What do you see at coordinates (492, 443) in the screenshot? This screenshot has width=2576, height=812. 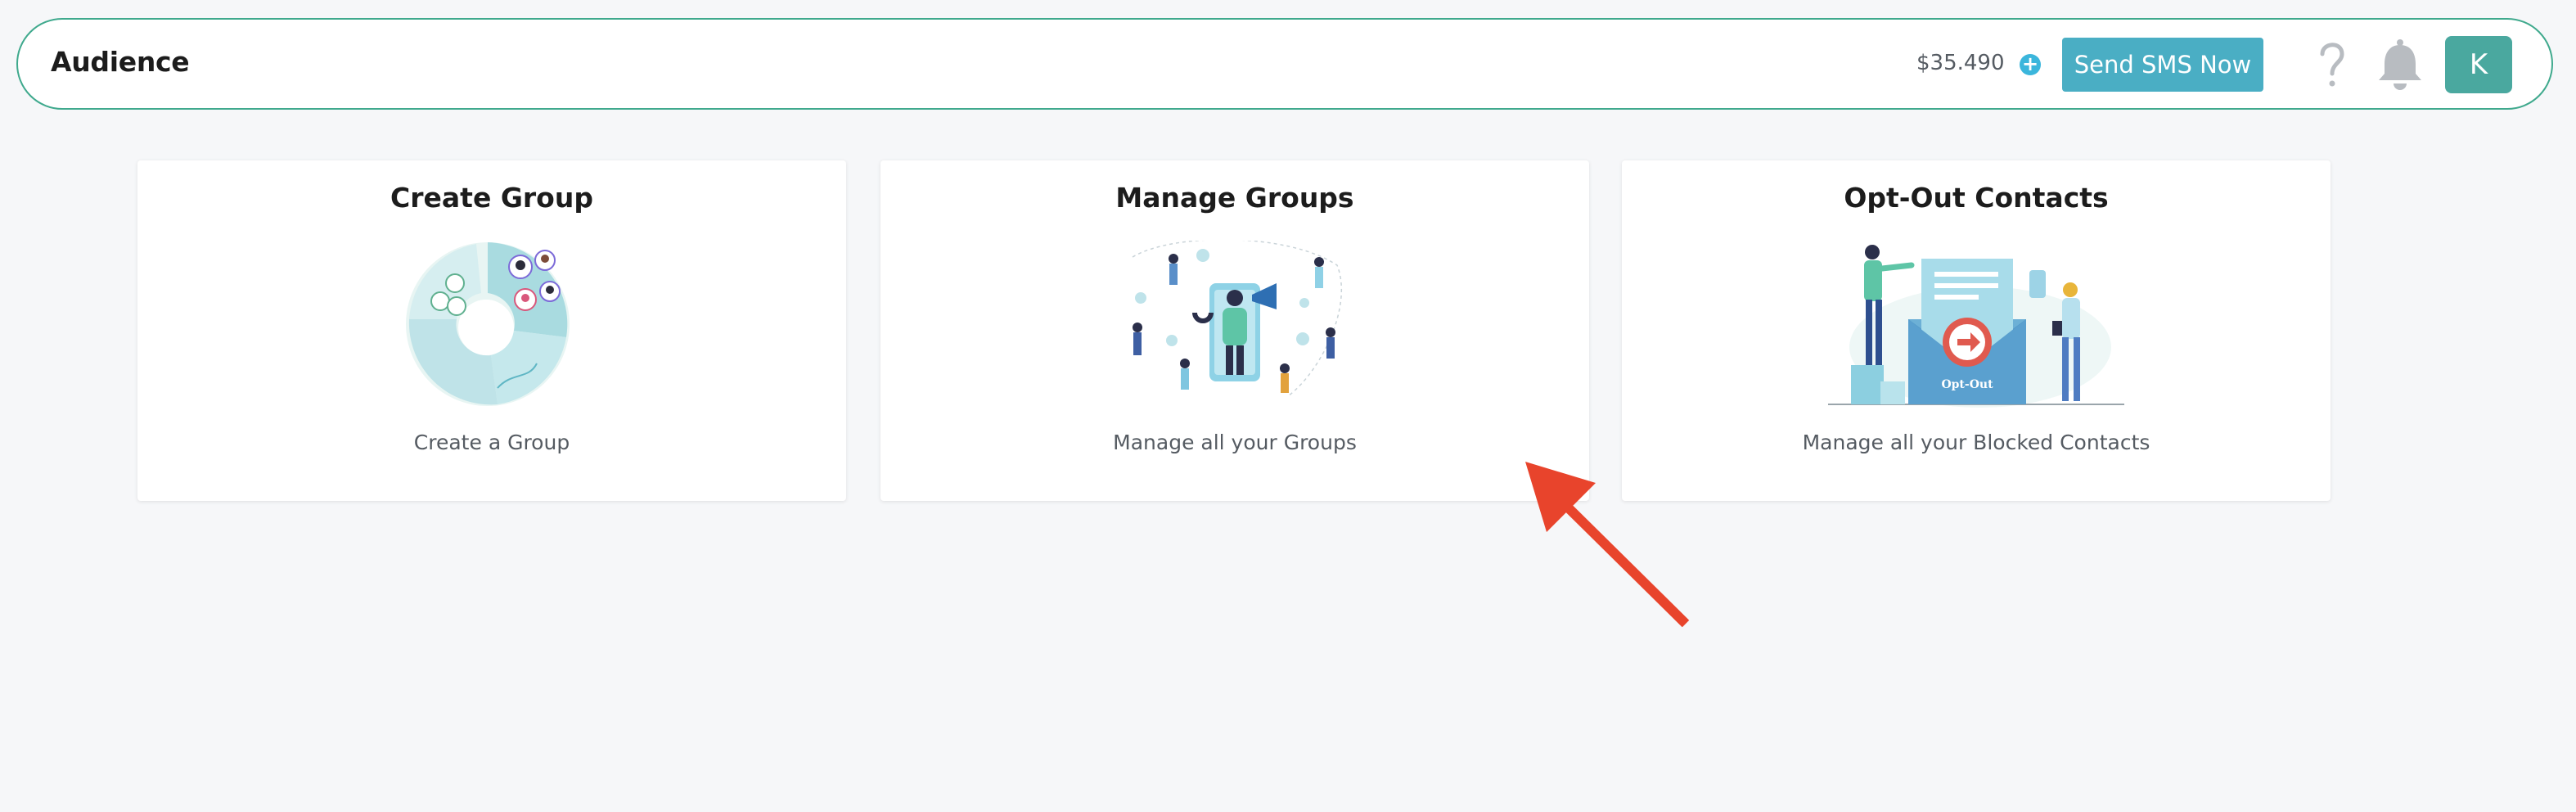 I see `card-description: Create a Group` at bounding box center [492, 443].